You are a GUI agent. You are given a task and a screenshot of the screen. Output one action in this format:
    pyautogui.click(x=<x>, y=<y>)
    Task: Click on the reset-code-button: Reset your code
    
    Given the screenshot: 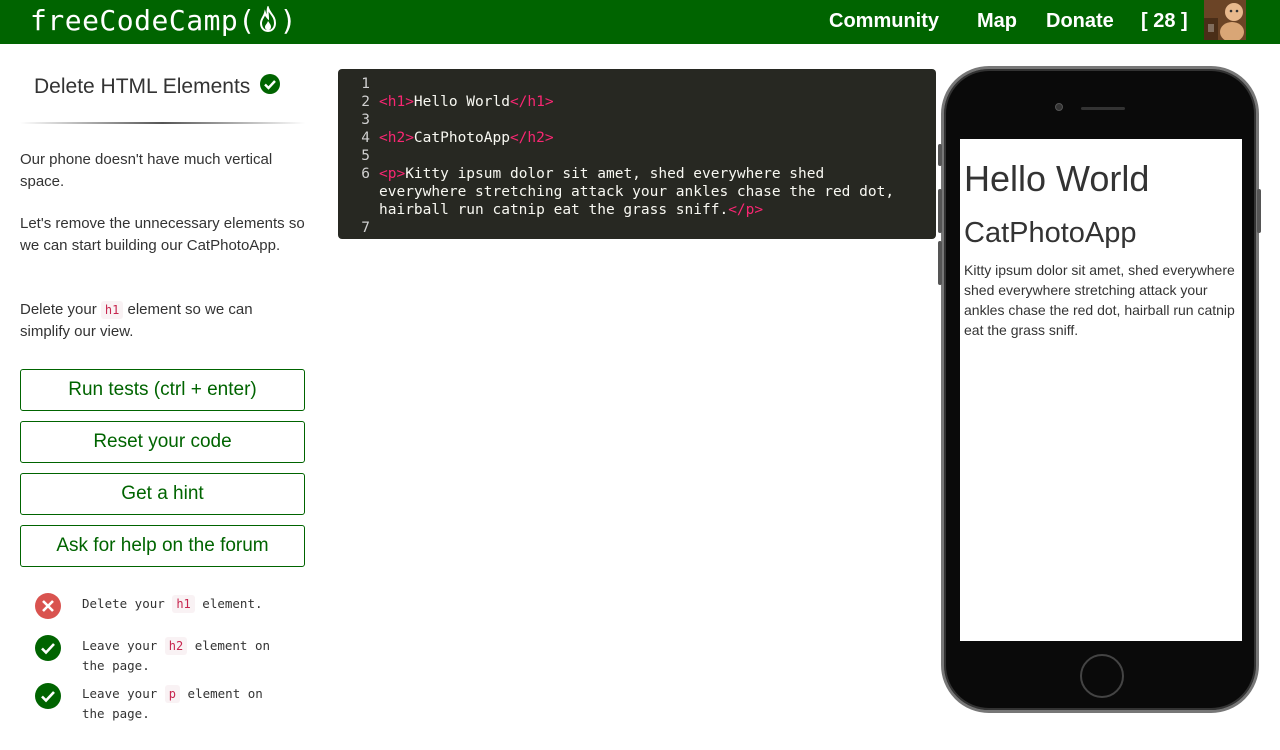 What is the action you would take?
    pyautogui.click(x=162, y=442)
    